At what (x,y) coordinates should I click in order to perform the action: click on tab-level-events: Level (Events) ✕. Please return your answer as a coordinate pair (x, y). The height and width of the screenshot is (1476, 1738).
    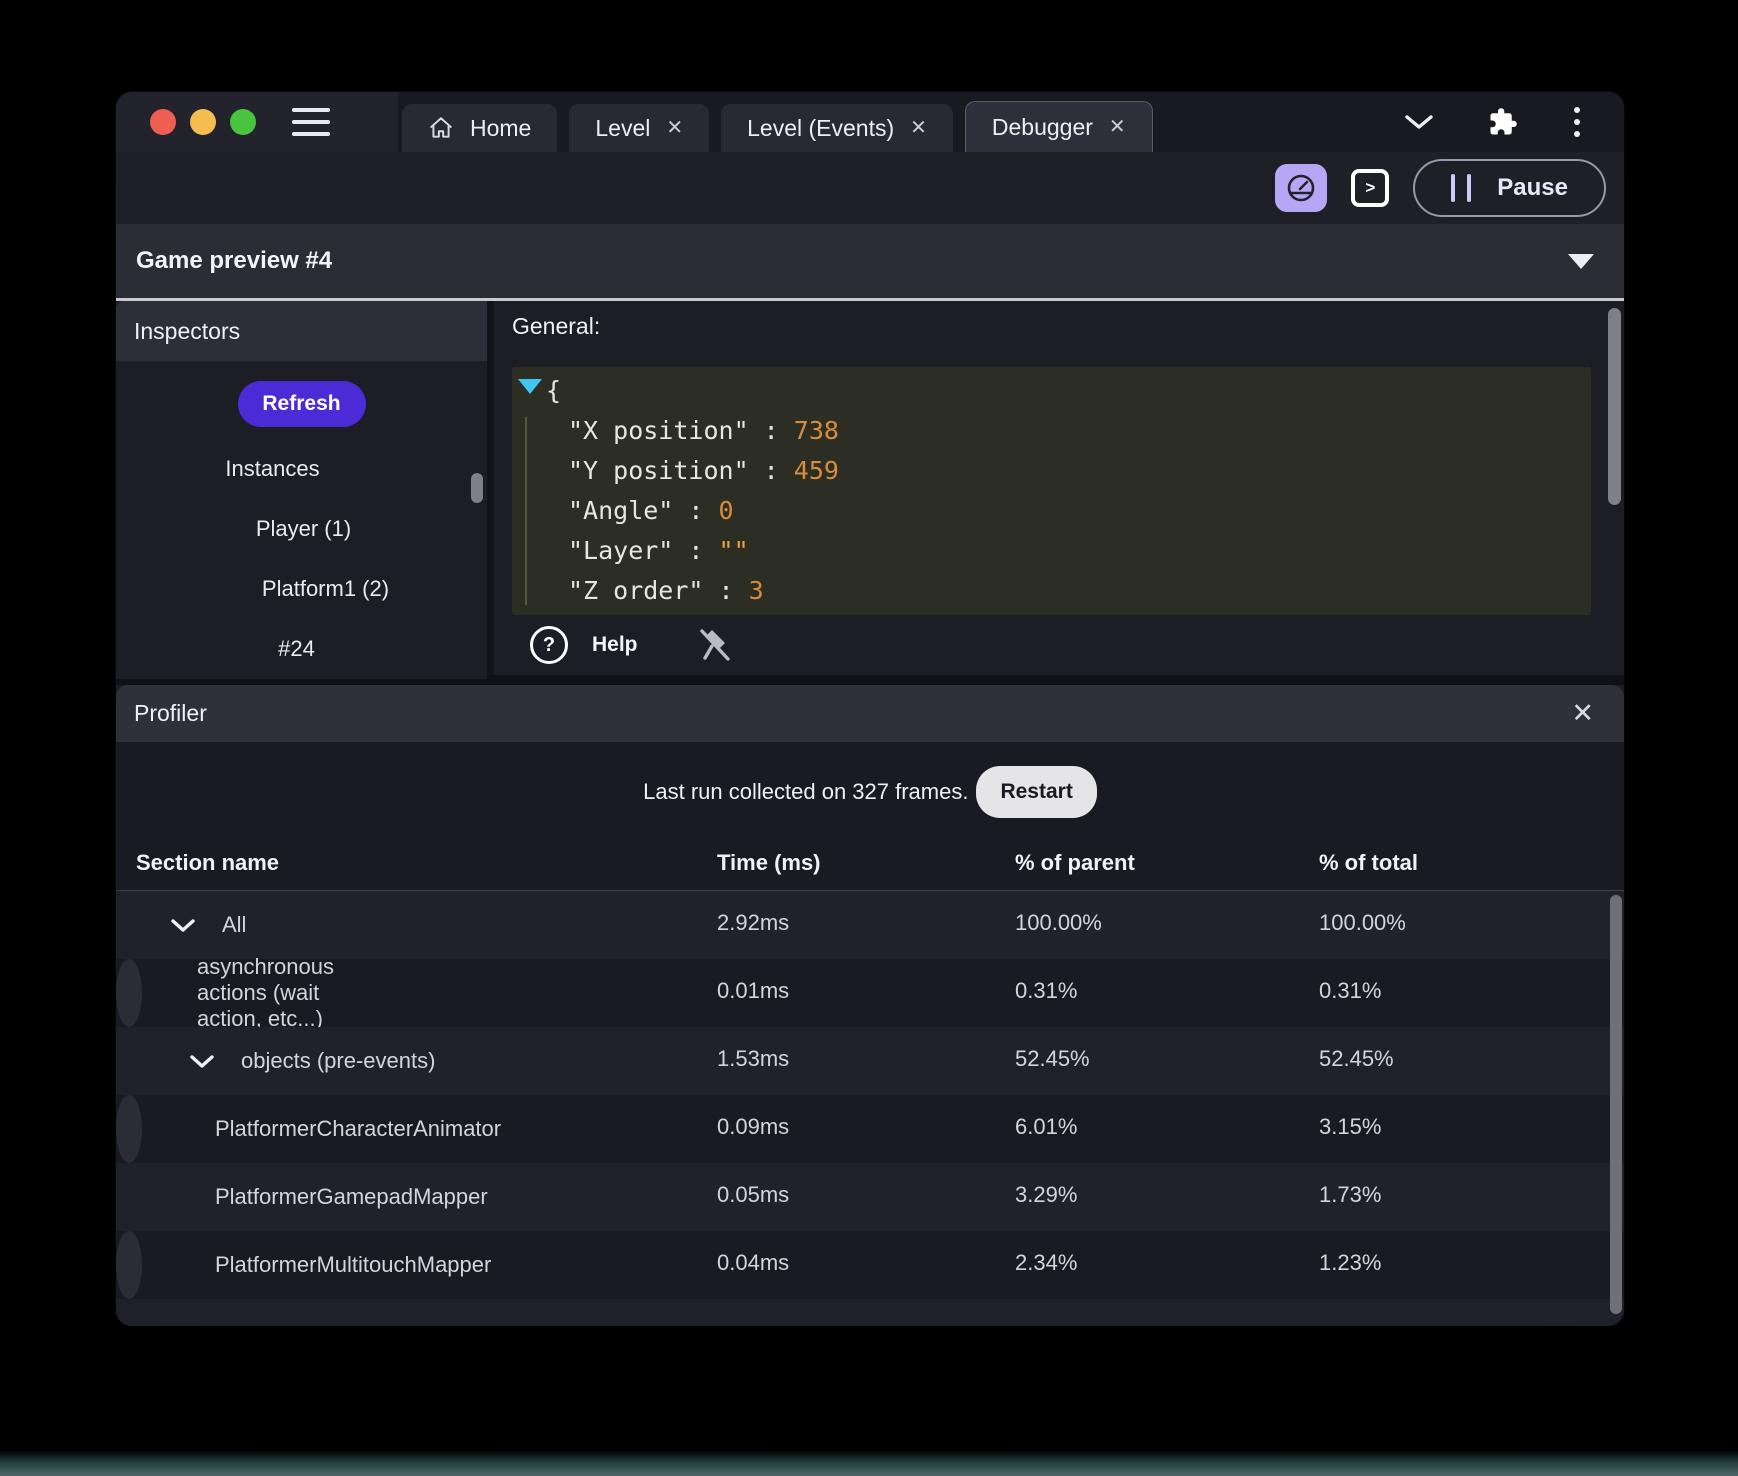
    Looking at the image, I should click on (837, 128).